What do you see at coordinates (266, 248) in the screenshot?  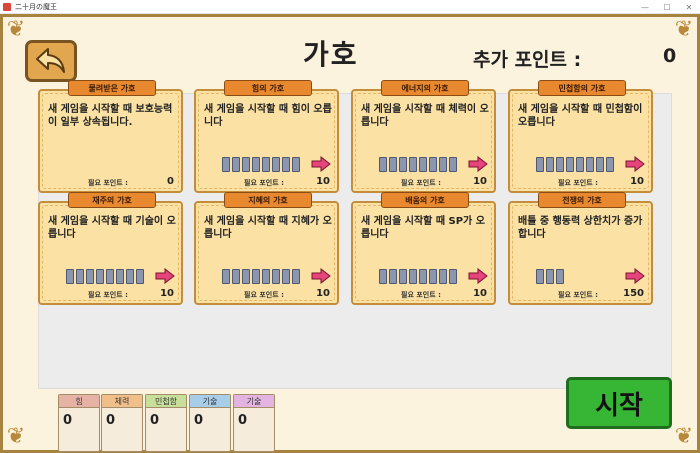 I see `blessing-card: 지혜의 가호 새 게임을 시작할 때 지혜가 오릅니다 필요 포인트 : 10` at bounding box center [266, 248].